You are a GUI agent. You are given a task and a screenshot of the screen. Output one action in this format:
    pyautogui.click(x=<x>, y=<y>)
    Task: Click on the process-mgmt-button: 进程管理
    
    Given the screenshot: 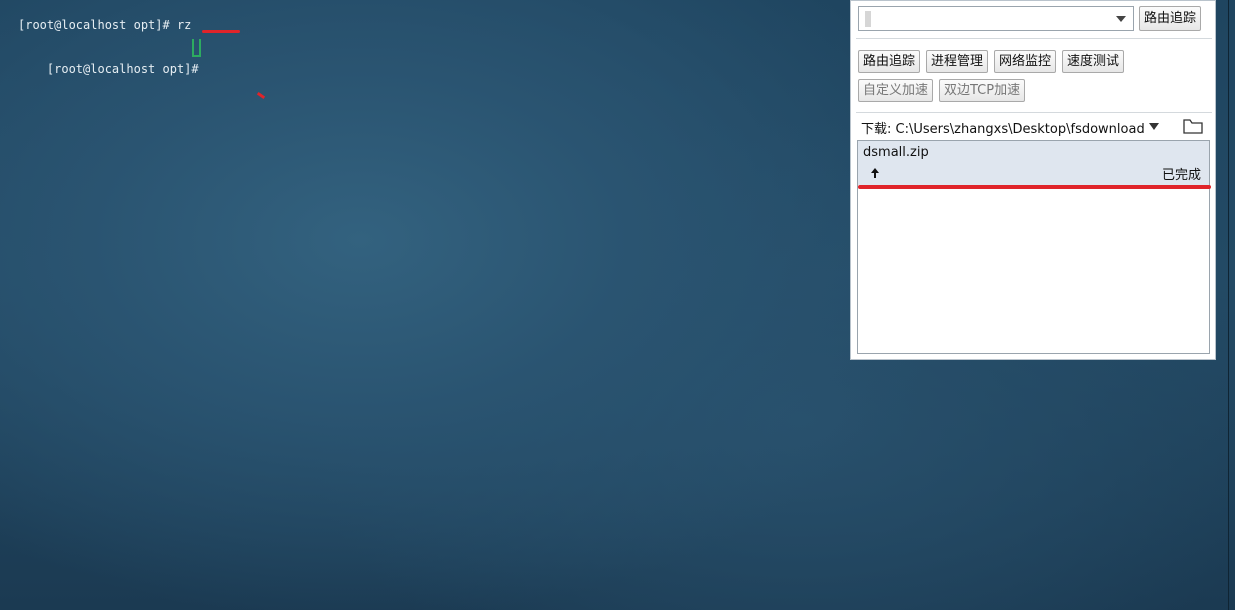 What is the action you would take?
    pyautogui.click(x=957, y=61)
    